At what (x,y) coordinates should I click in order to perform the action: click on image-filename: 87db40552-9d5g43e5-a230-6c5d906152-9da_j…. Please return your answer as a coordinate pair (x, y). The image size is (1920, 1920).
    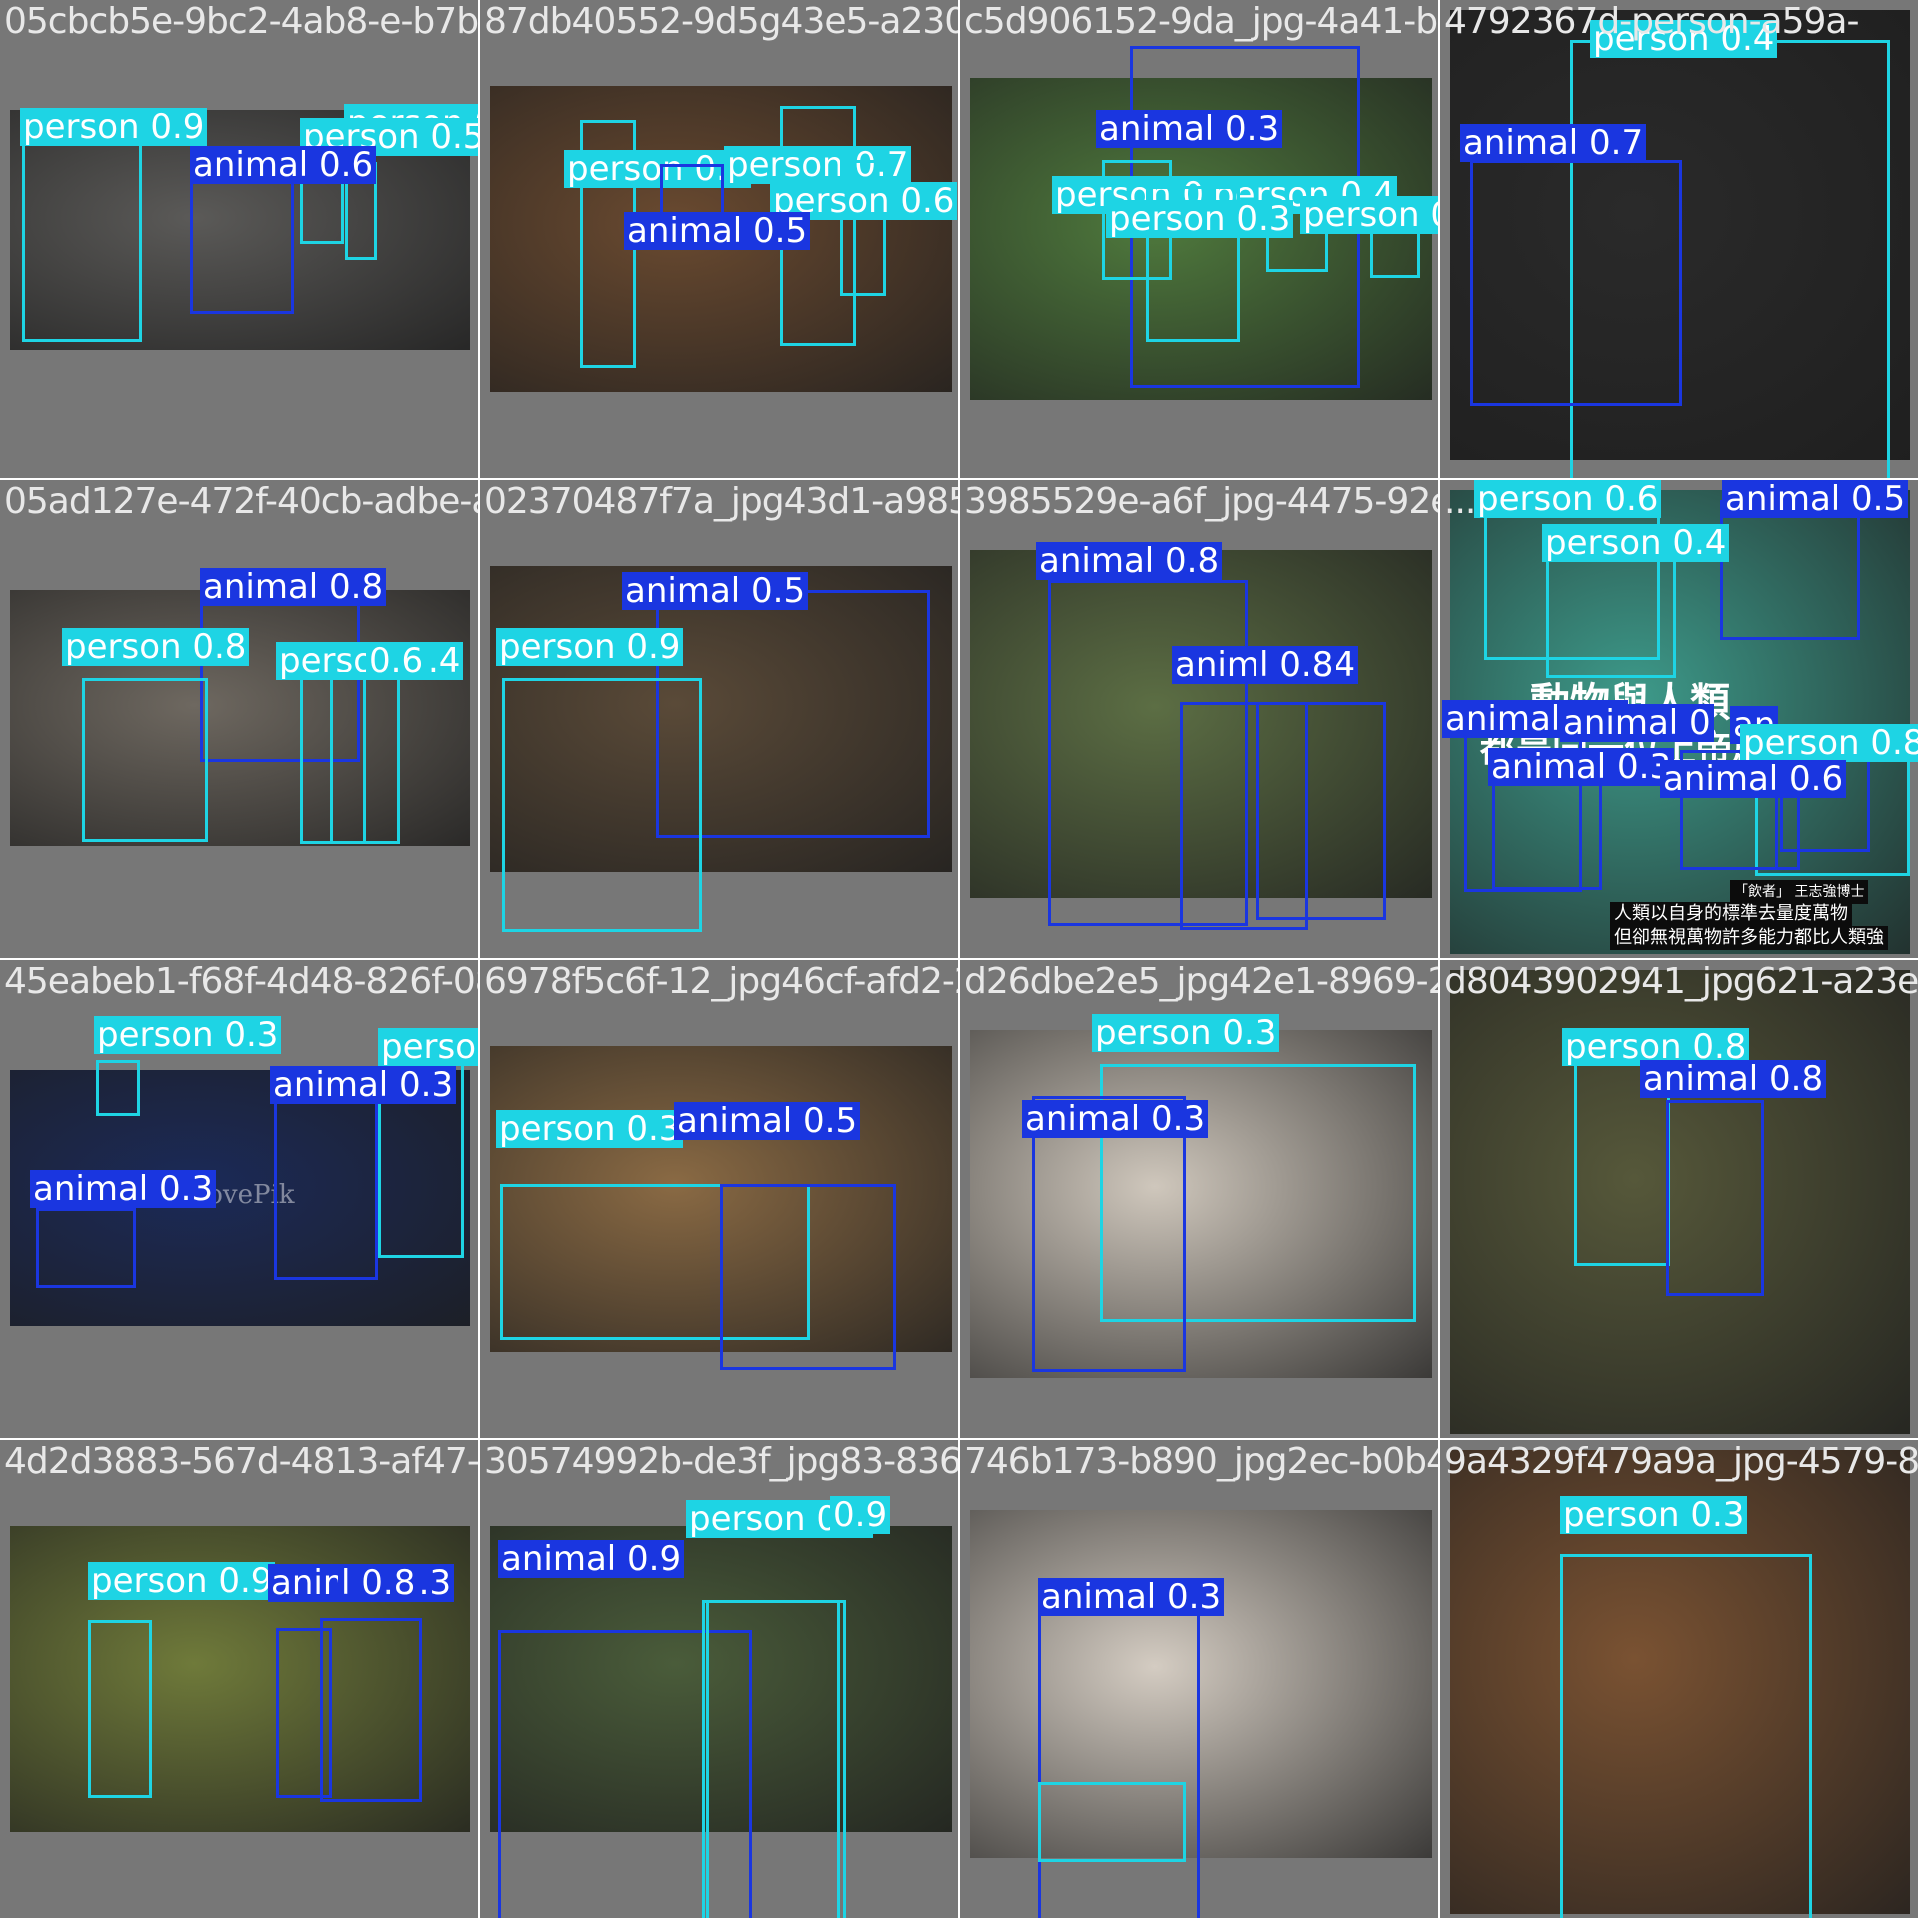
    Looking at the image, I should click on (721, 22).